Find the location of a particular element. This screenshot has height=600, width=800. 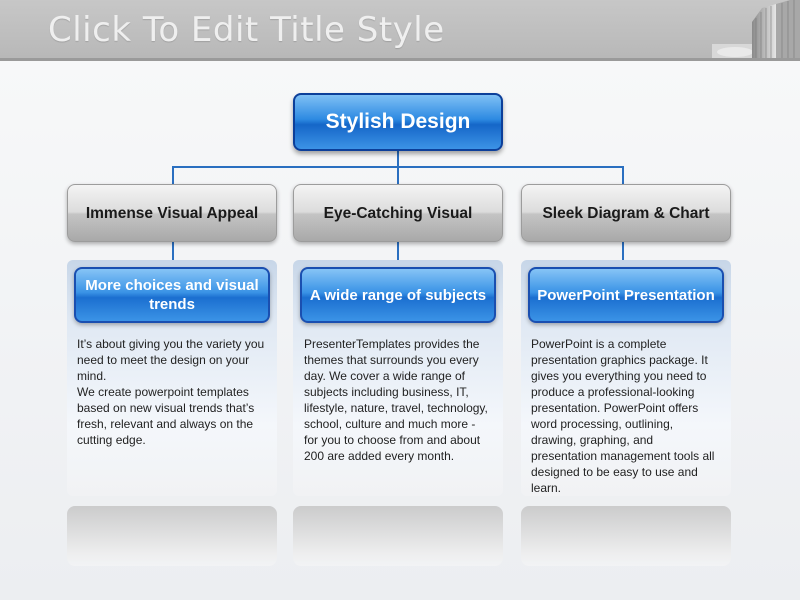

column-2-header: Eye-Catching Visual is located at coordinates (398, 213).